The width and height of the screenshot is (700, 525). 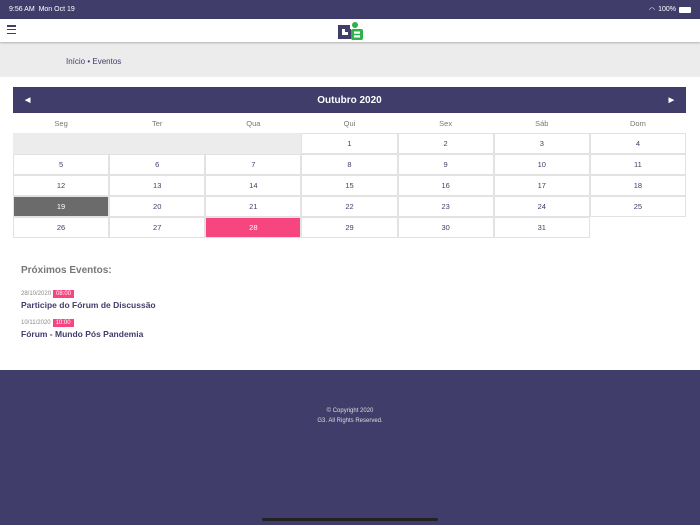 What do you see at coordinates (445, 143) in the screenshot?
I see `calendar-day: 2` at bounding box center [445, 143].